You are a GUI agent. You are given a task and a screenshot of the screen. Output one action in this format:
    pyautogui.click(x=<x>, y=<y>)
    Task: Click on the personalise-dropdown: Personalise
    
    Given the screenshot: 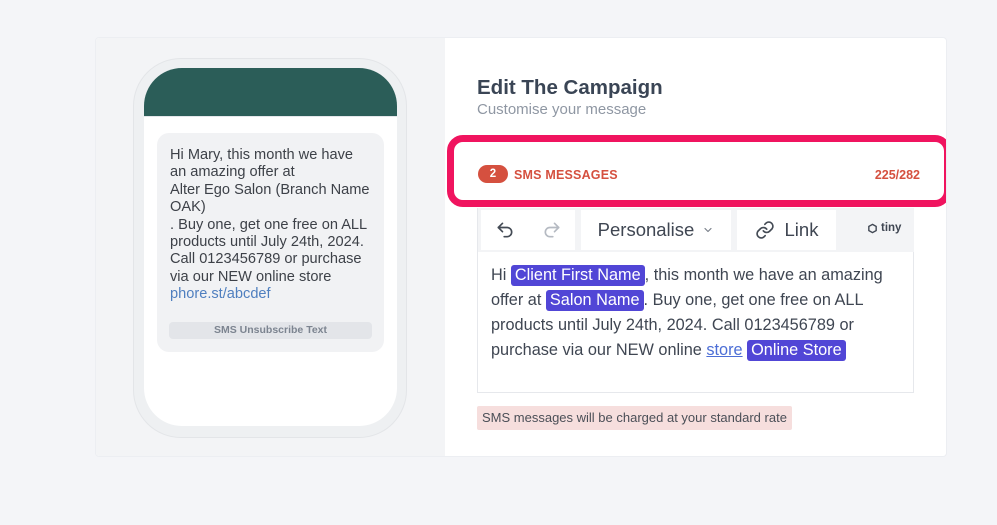 What is the action you would take?
    pyautogui.click(x=656, y=230)
    